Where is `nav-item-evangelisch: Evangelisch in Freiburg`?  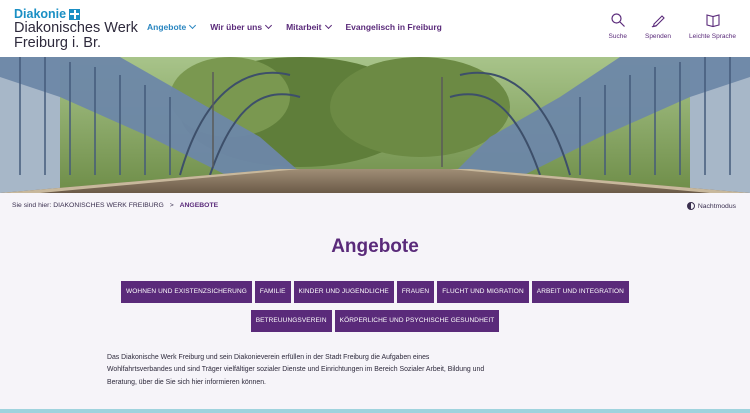 nav-item-evangelisch: Evangelisch in Freiburg is located at coordinates (394, 27).